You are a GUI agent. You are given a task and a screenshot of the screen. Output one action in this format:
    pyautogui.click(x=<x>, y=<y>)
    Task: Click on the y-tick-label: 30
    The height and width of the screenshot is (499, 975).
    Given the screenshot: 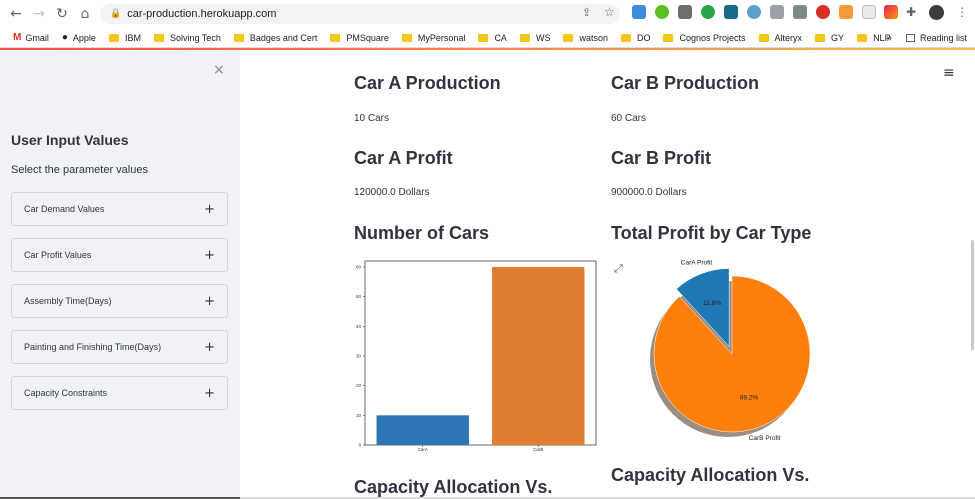 What is the action you would take?
    pyautogui.click(x=359, y=355)
    